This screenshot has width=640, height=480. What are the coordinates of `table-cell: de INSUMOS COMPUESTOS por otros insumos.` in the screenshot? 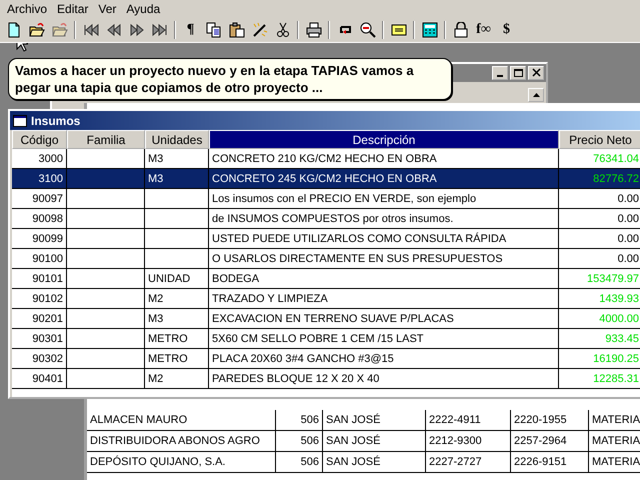 It's located at (384, 219).